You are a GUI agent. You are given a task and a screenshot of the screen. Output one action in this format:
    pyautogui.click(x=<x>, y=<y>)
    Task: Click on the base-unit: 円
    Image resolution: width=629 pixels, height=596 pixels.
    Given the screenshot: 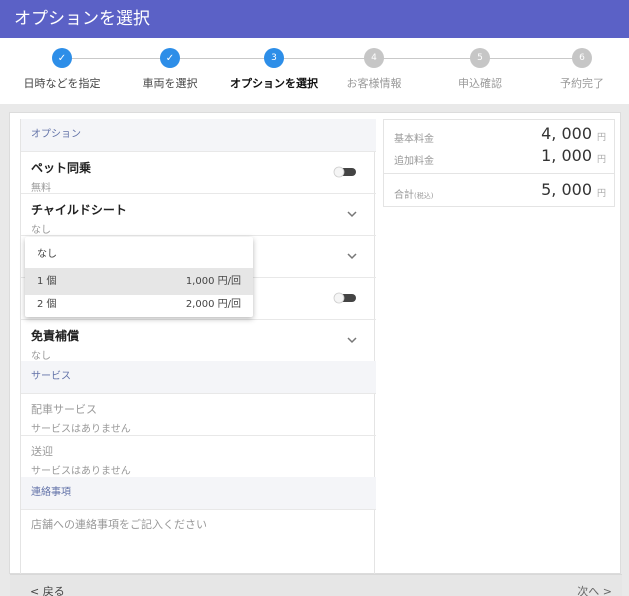 What is the action you would take?
    pyautogui.click(x=601, y=138)
    